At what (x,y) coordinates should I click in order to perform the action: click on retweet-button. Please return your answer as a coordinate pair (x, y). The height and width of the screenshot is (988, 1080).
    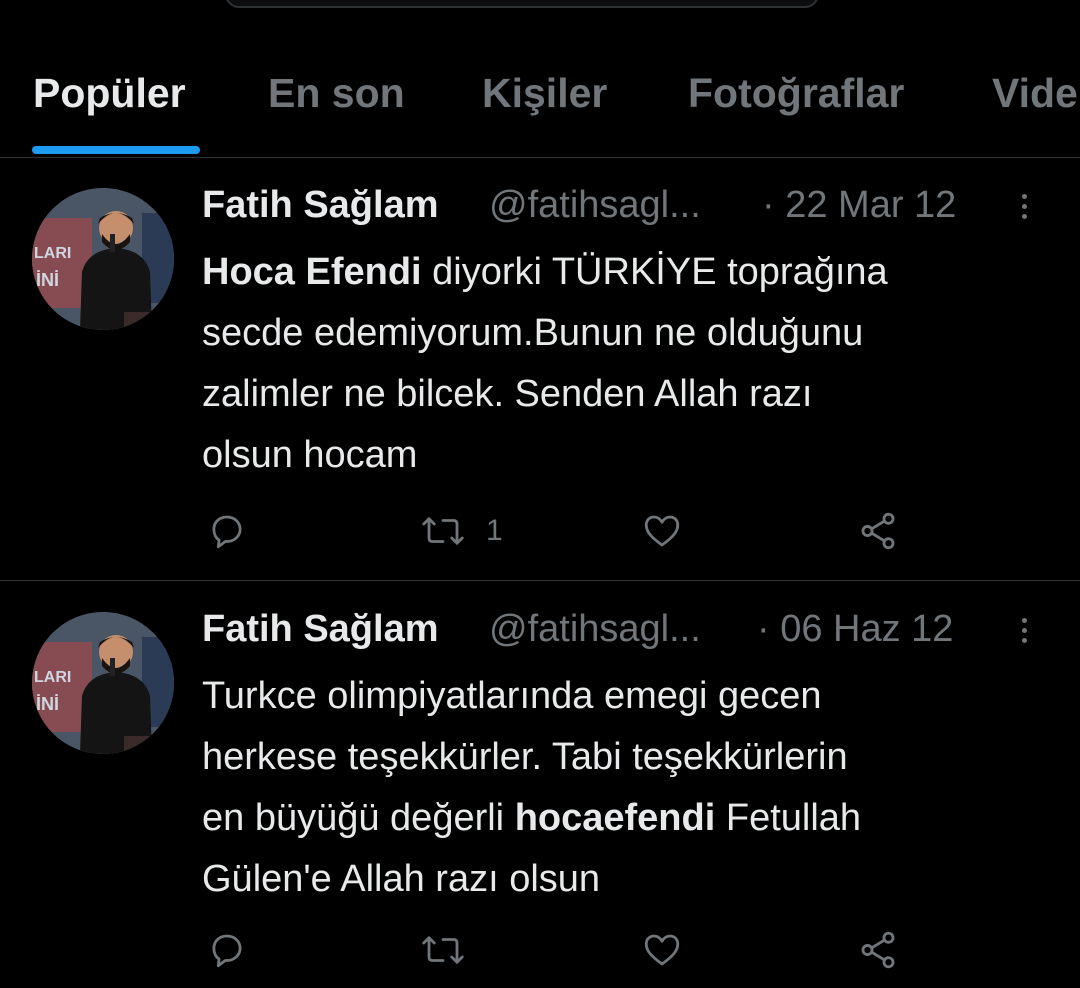
    Looking at the image, I should click on (453, 950).